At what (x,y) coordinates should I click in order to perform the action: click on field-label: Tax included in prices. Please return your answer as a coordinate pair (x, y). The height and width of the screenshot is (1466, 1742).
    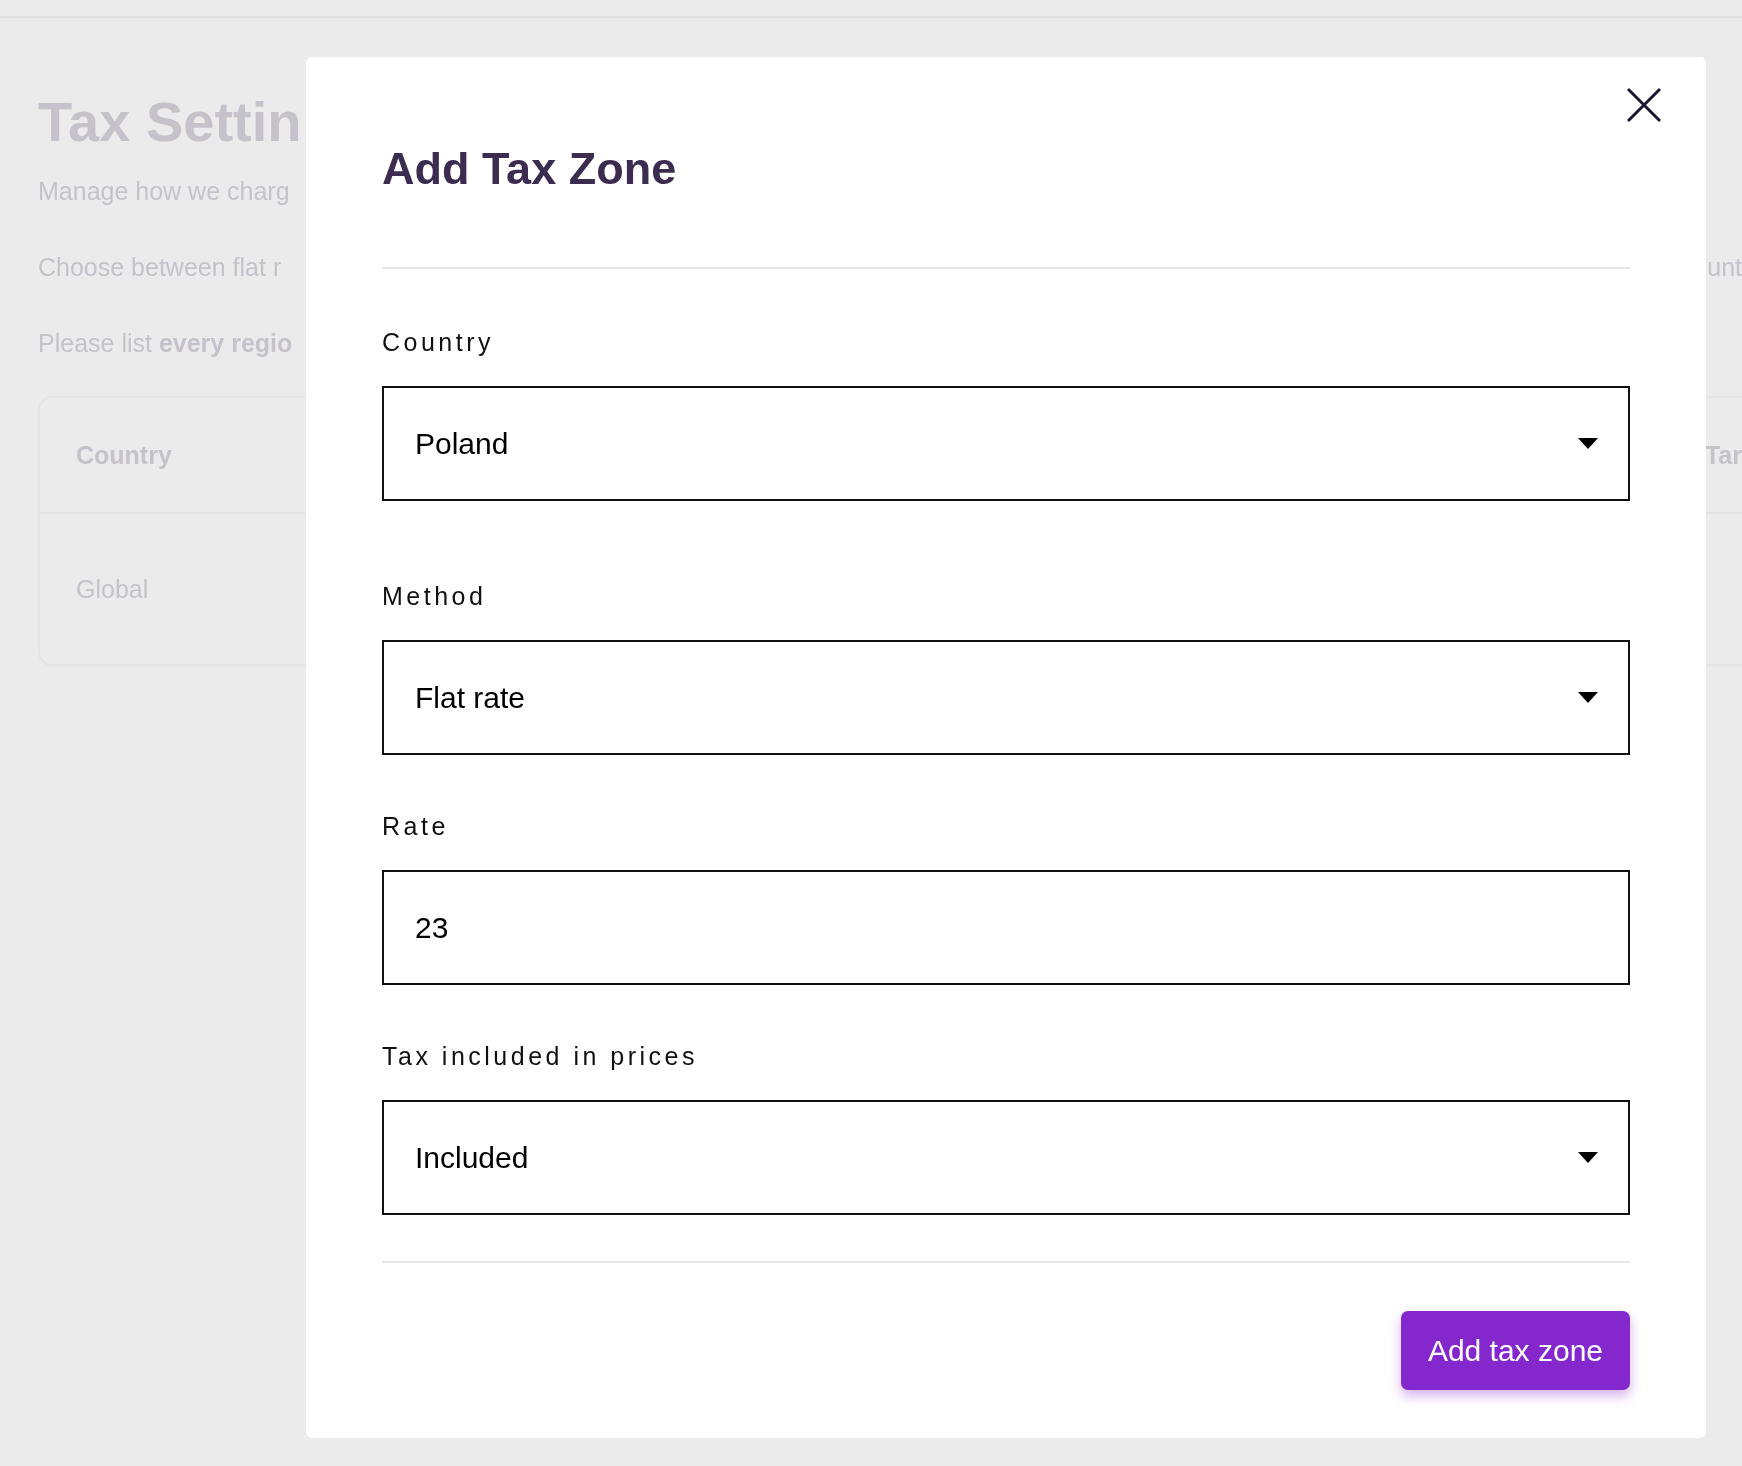
    Looking at the image, I should click on (540, 1056).